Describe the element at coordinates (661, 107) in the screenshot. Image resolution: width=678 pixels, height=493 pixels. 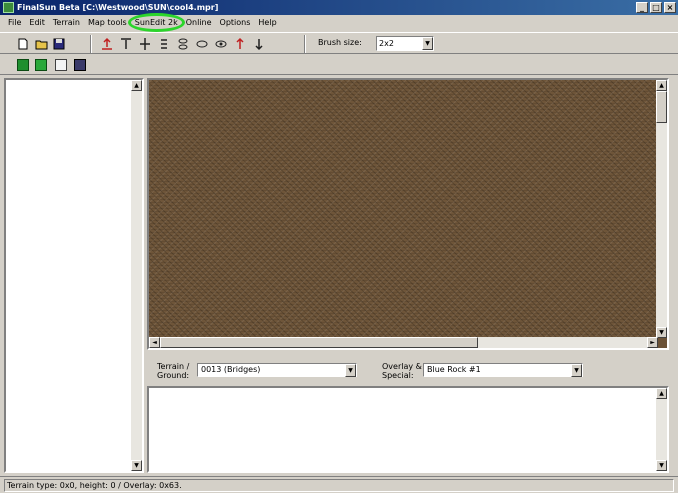
I see `map-vertical-thumb` at that location.